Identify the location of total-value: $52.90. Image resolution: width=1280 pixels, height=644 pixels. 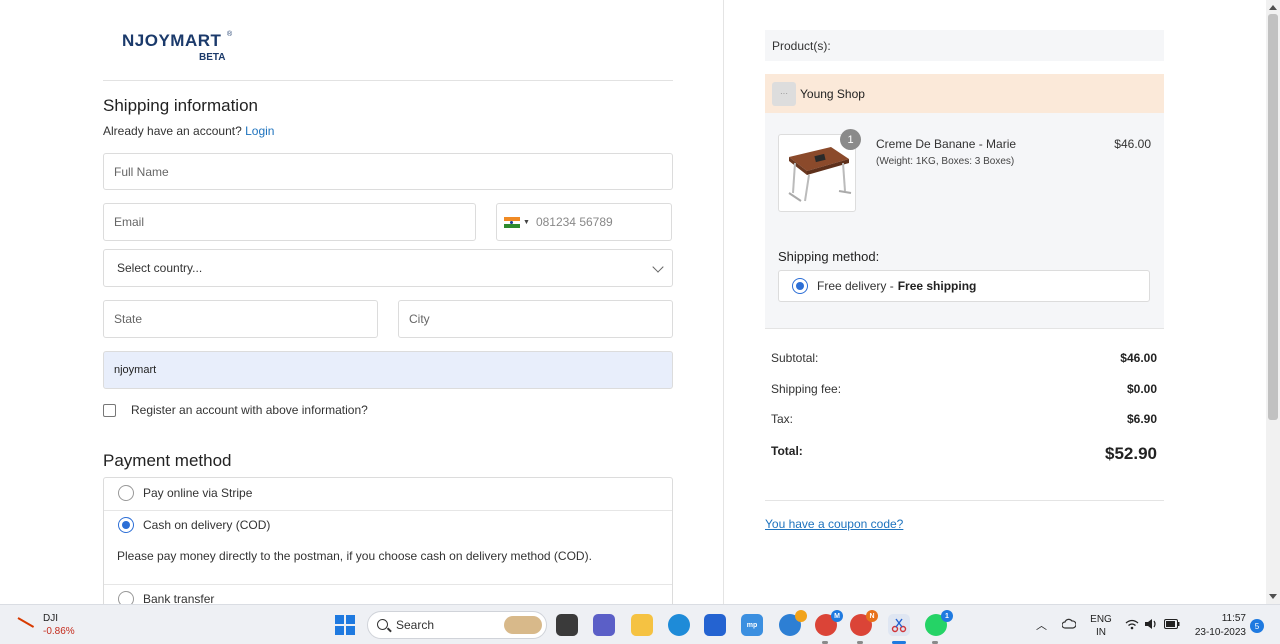
(1131, 453).